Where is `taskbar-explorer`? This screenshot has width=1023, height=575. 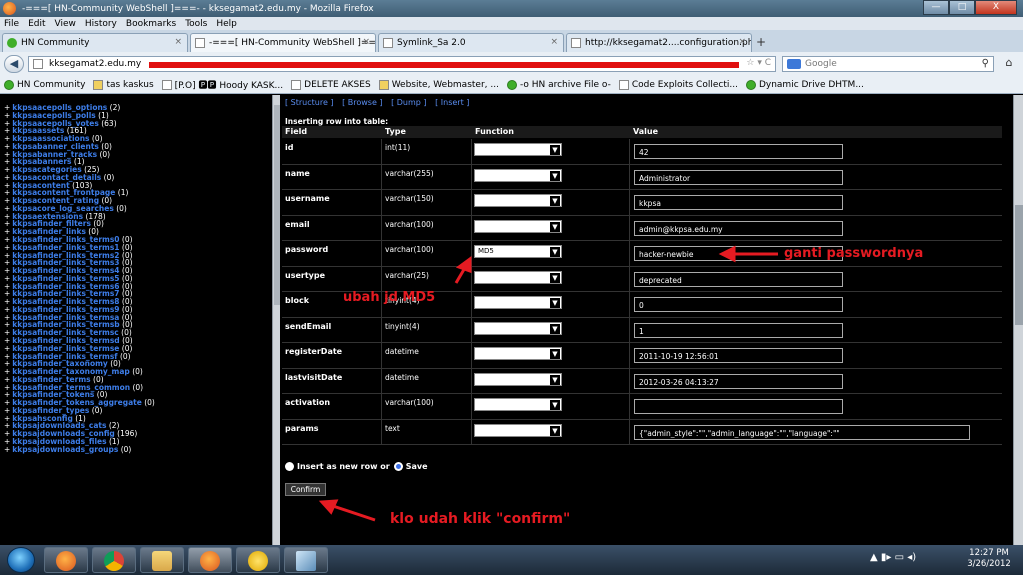 taskbar-explorer is located at coordinates (162, 560).